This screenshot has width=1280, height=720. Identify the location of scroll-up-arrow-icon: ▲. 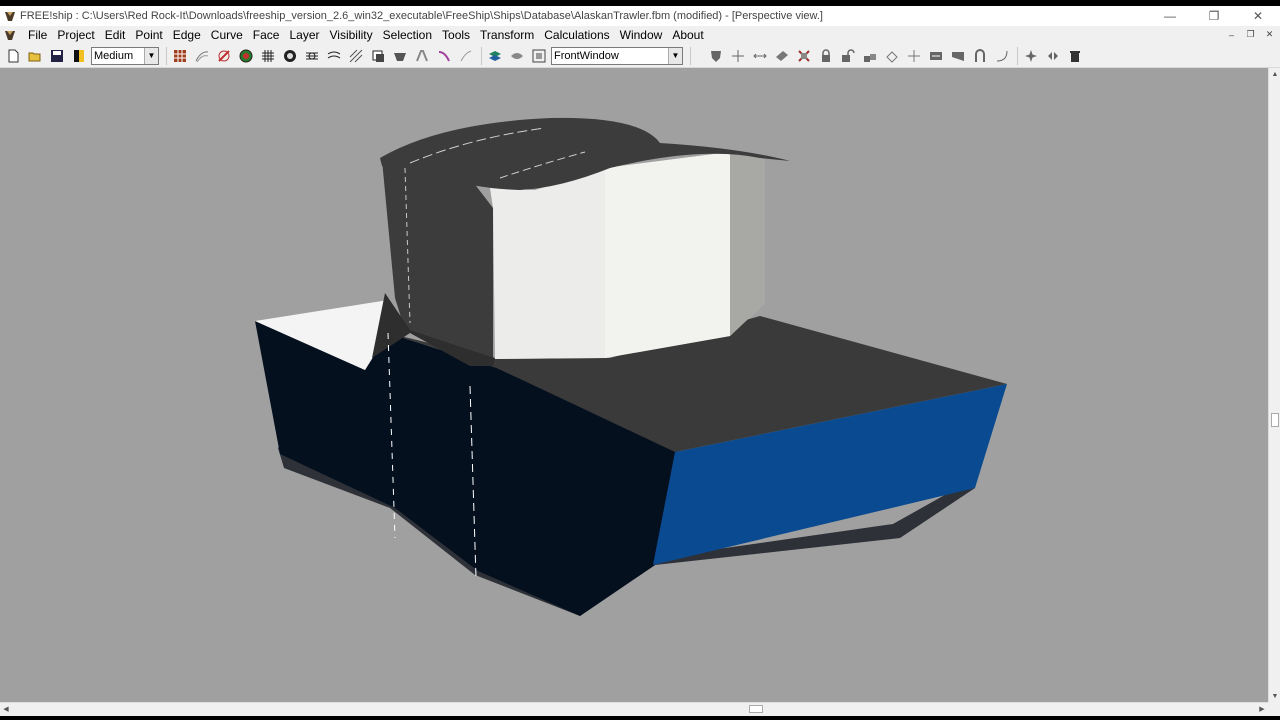
(1274, 74).